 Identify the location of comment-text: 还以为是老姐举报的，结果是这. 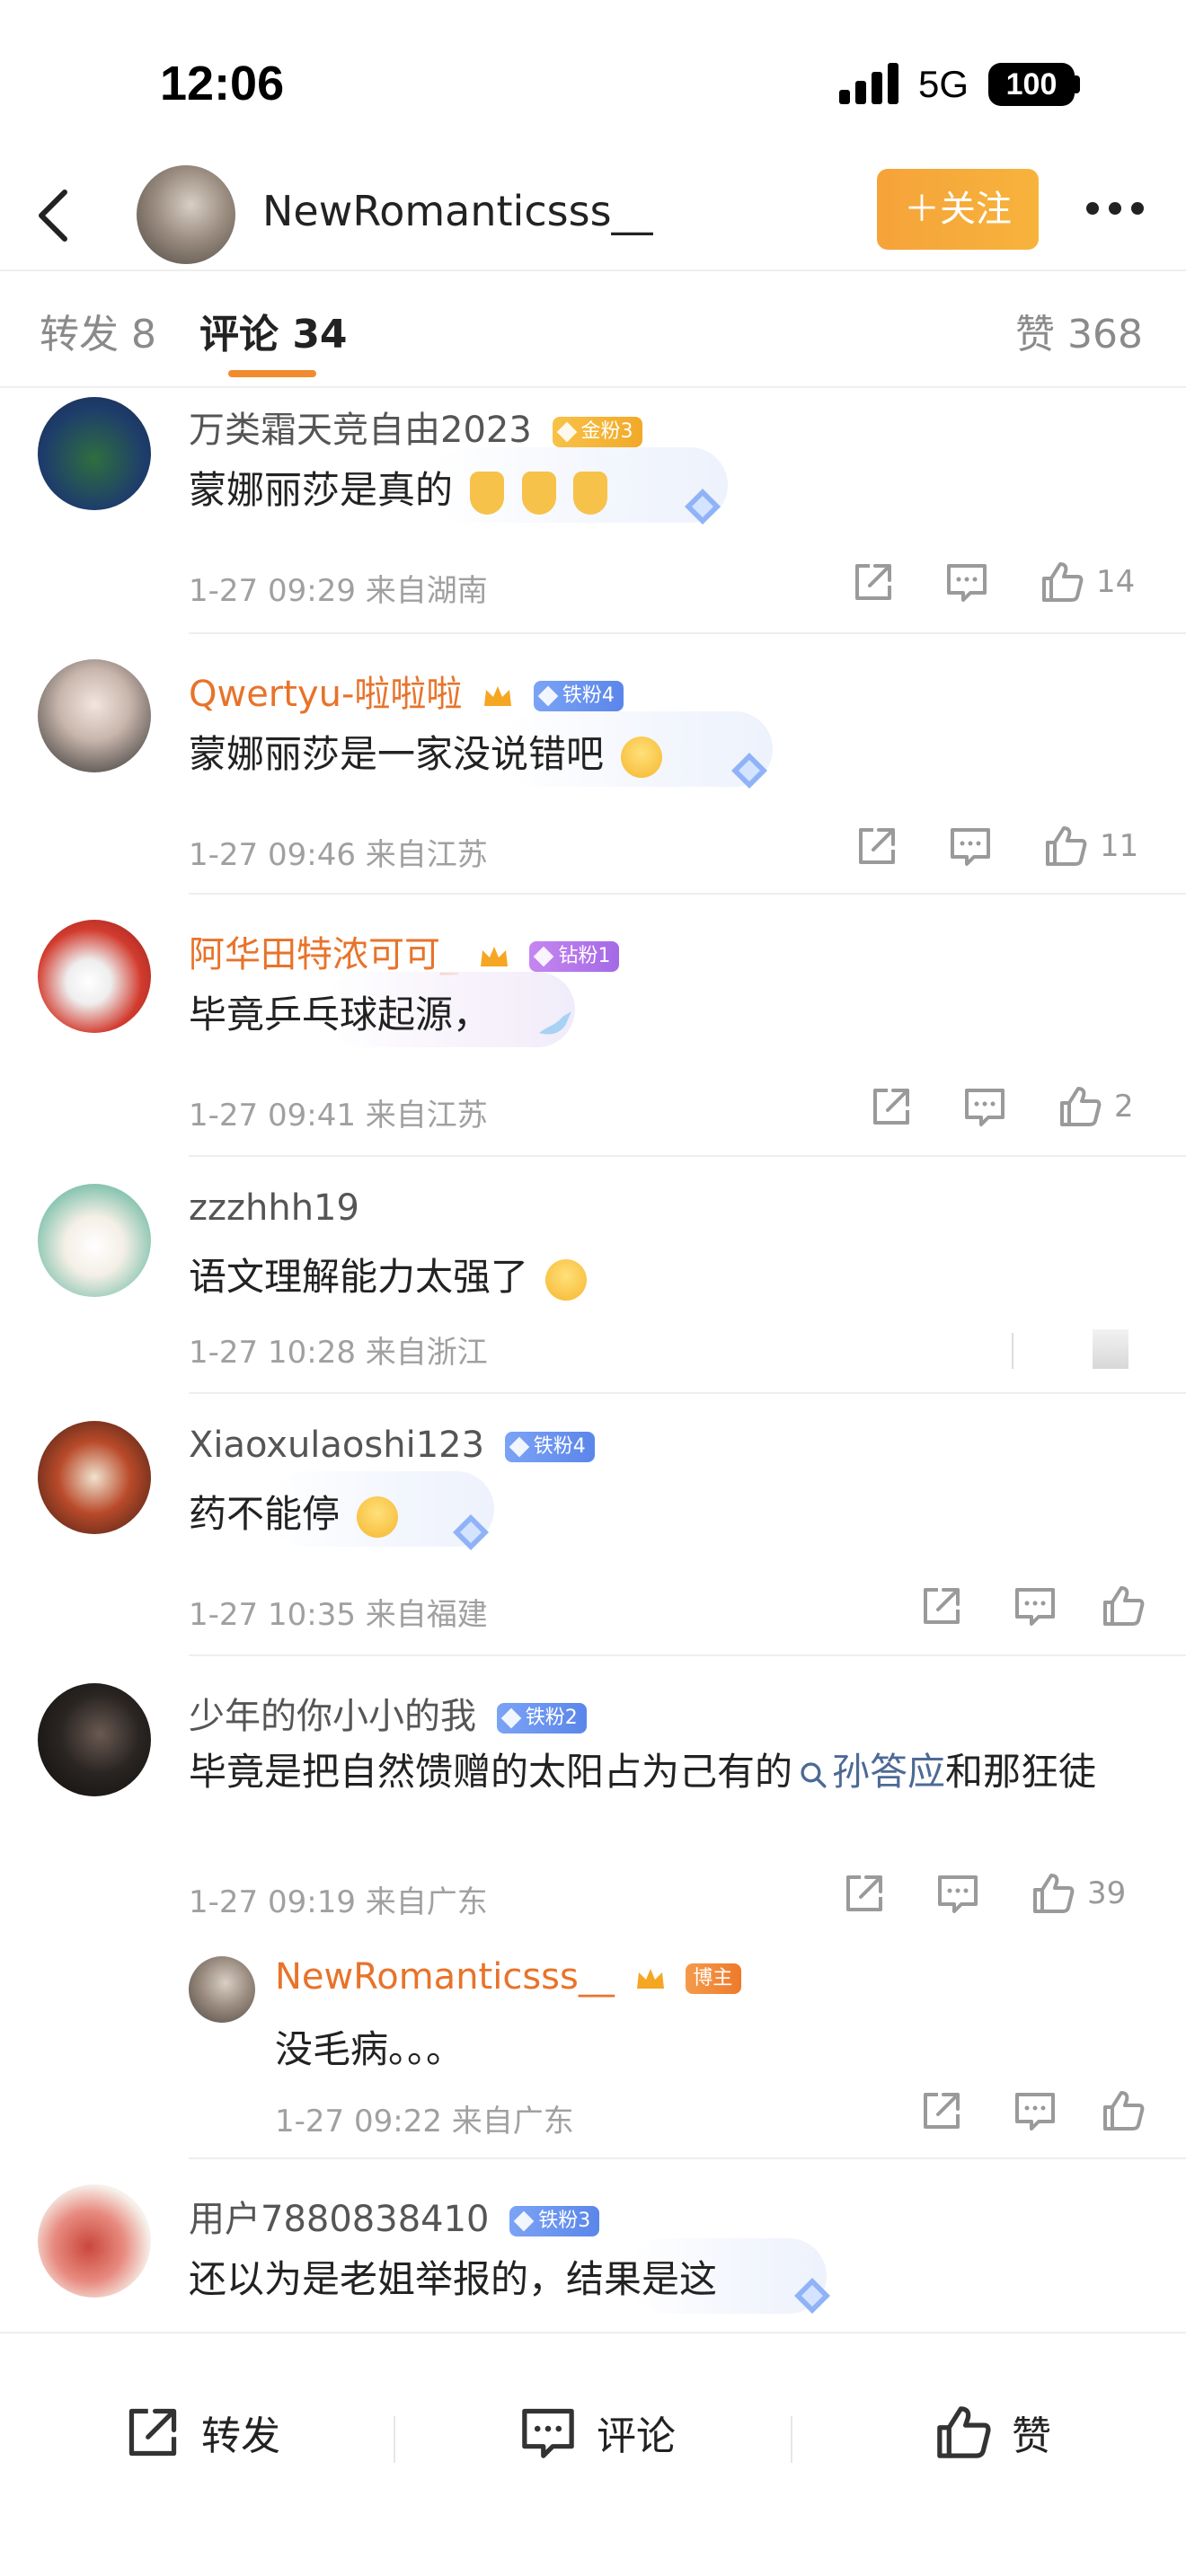
(453, 2276).